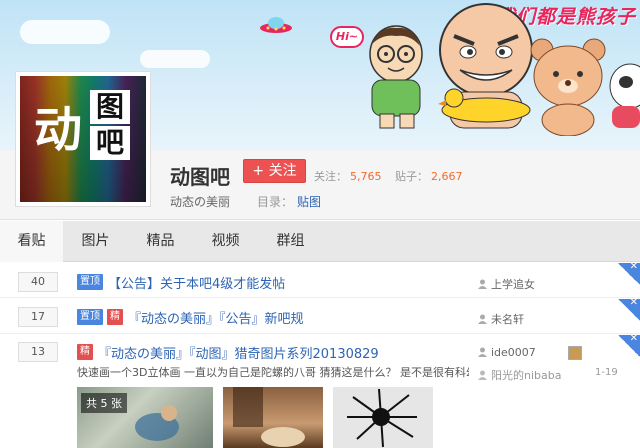  I want to click on thread-title: 『动态の美丽』『动图』猎奇图片系列20130829, so click(238, 352).